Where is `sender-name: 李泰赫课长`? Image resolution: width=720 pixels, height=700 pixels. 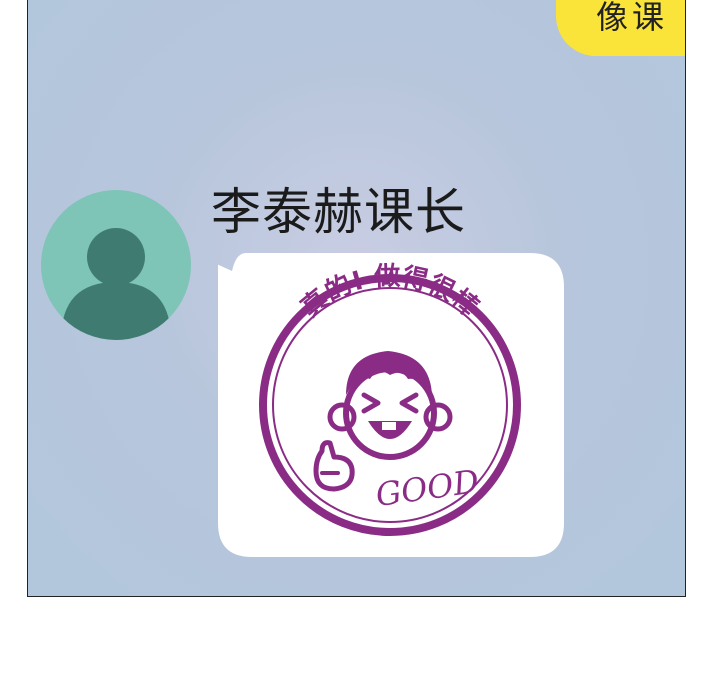
sender-name: 李泰赫课长 is located at coordinates (338, 212).